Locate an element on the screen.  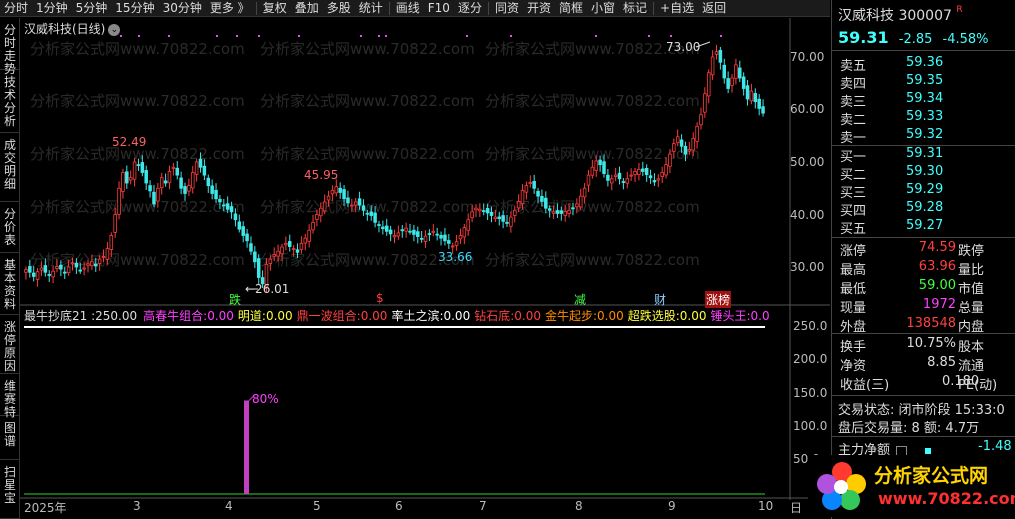
toolbar-btn-18: +自选 is located at coordinates (677, 8).